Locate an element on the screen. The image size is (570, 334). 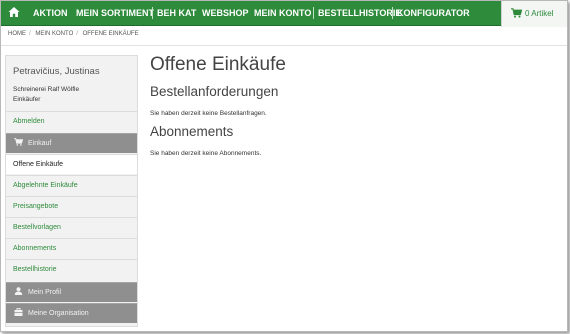
home-icon is located at coordinates (14, 12).